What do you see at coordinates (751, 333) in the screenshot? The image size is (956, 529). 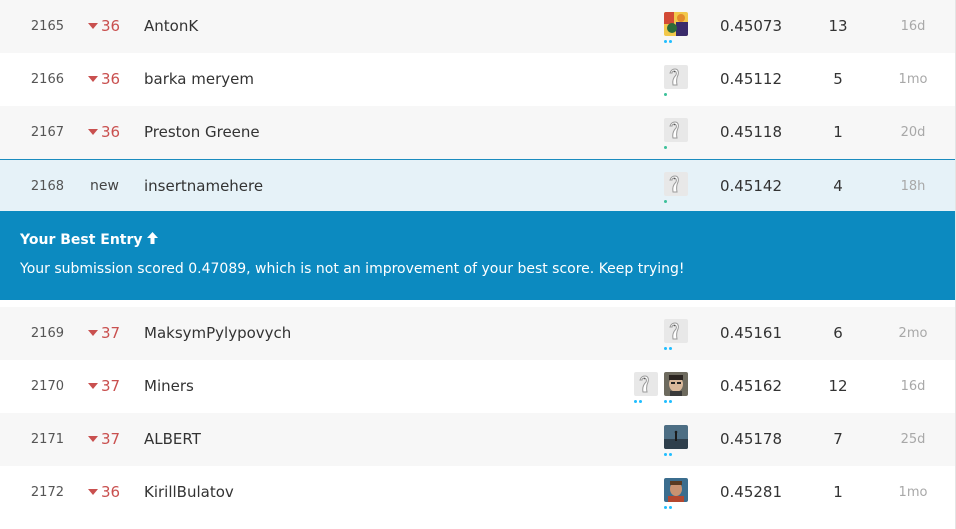 I see `score-value: 0.45161` at bounding box center [751, 333].